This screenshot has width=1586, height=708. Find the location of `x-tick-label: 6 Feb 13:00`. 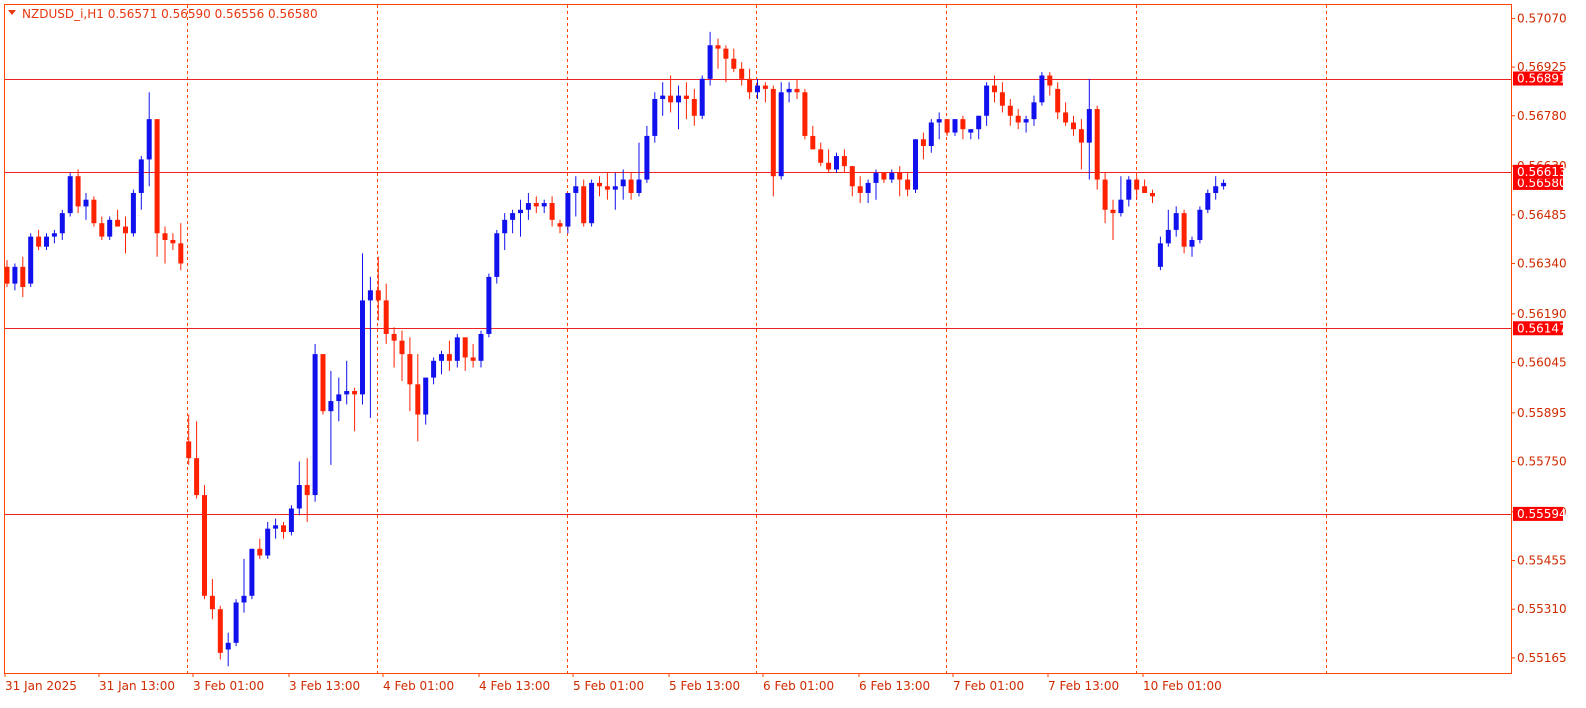

x-tick-label: 6 Feb 13:00 is located at coordinates (894, 686).